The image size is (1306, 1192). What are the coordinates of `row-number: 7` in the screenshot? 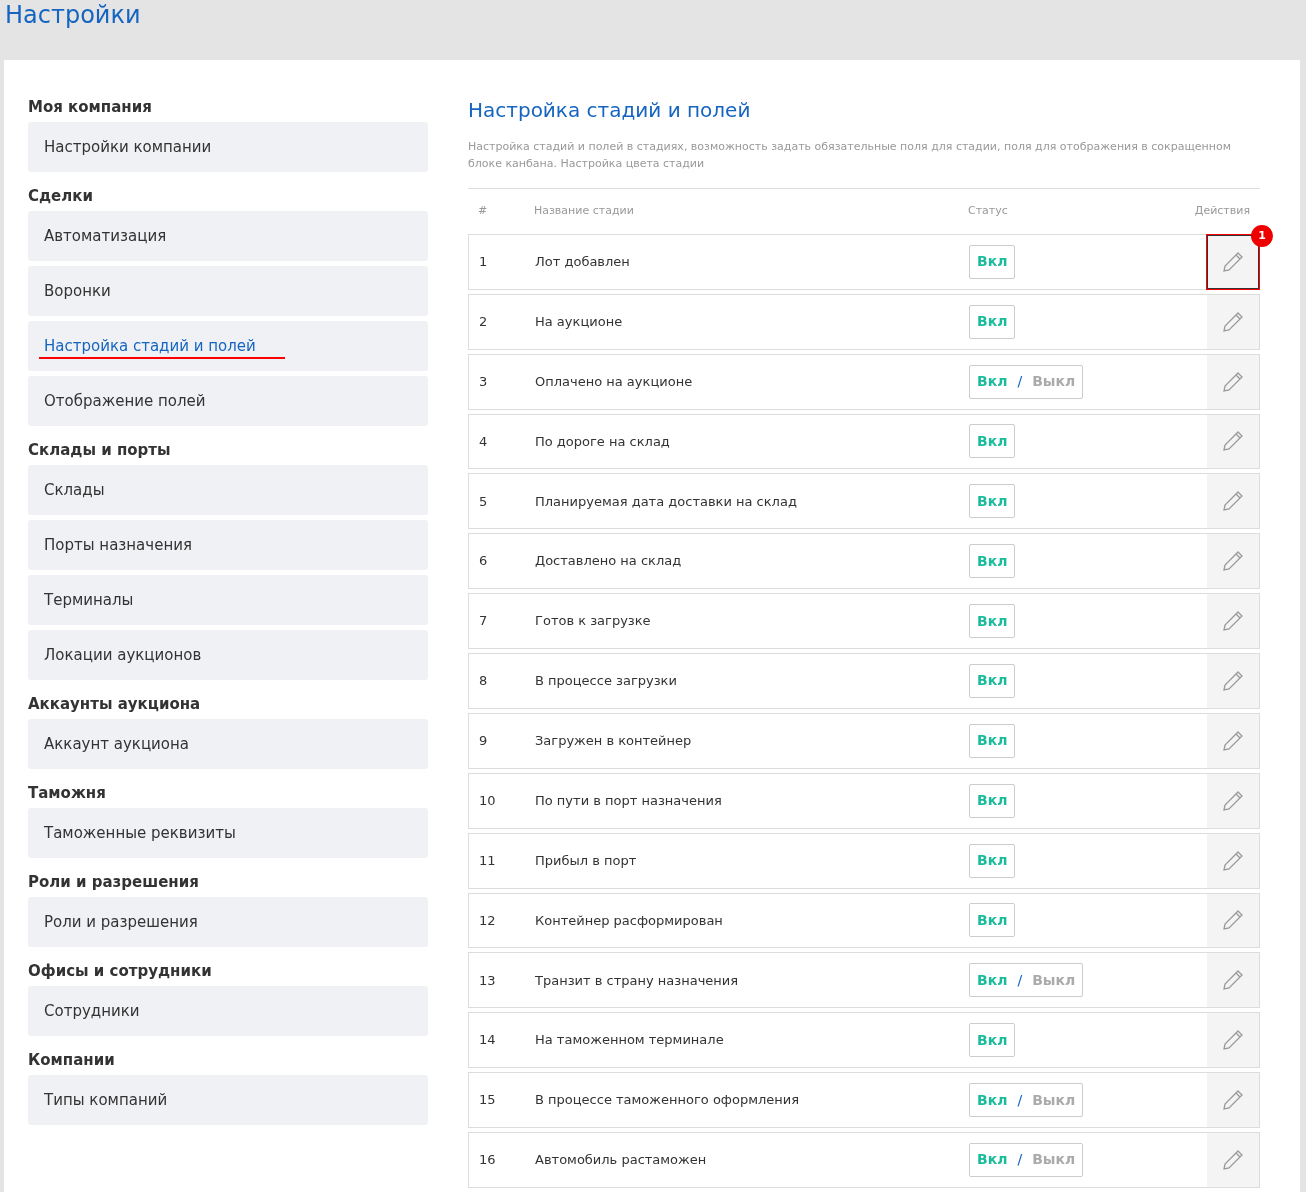 It's located at (483, 621).